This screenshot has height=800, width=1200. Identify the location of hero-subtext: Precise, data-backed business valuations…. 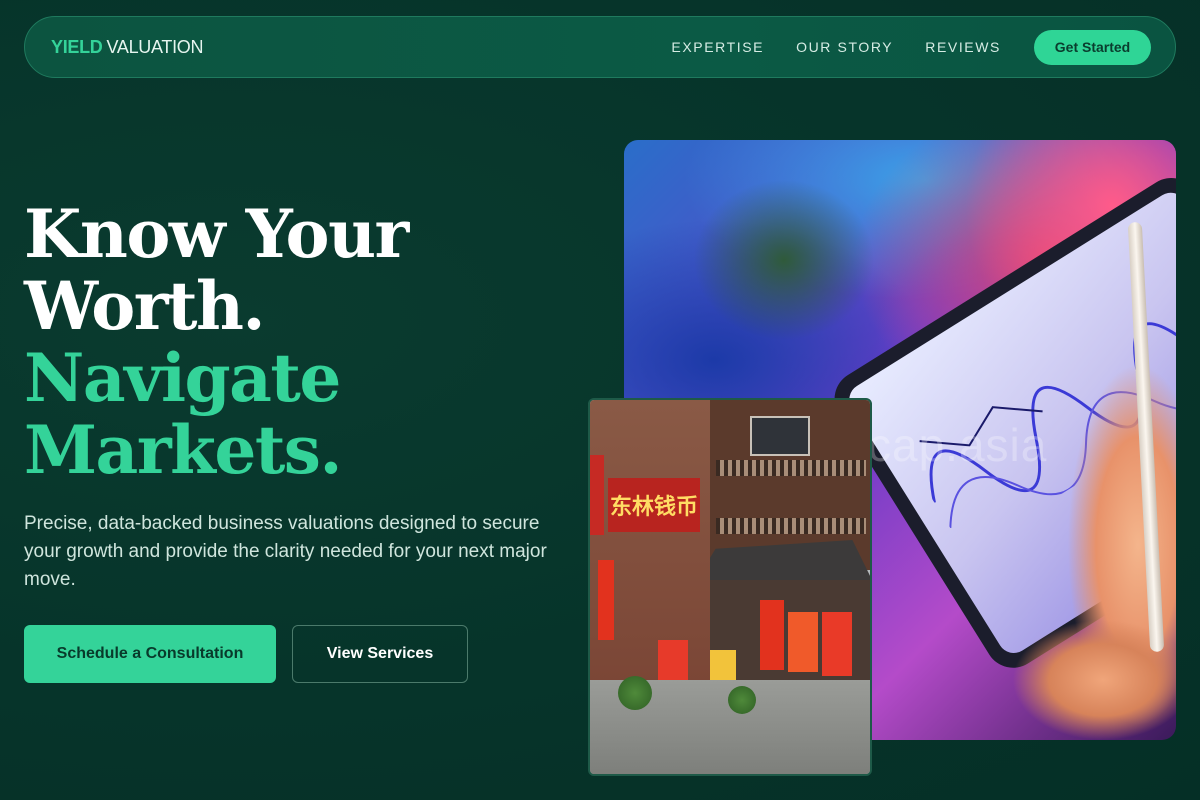
(285, 551).